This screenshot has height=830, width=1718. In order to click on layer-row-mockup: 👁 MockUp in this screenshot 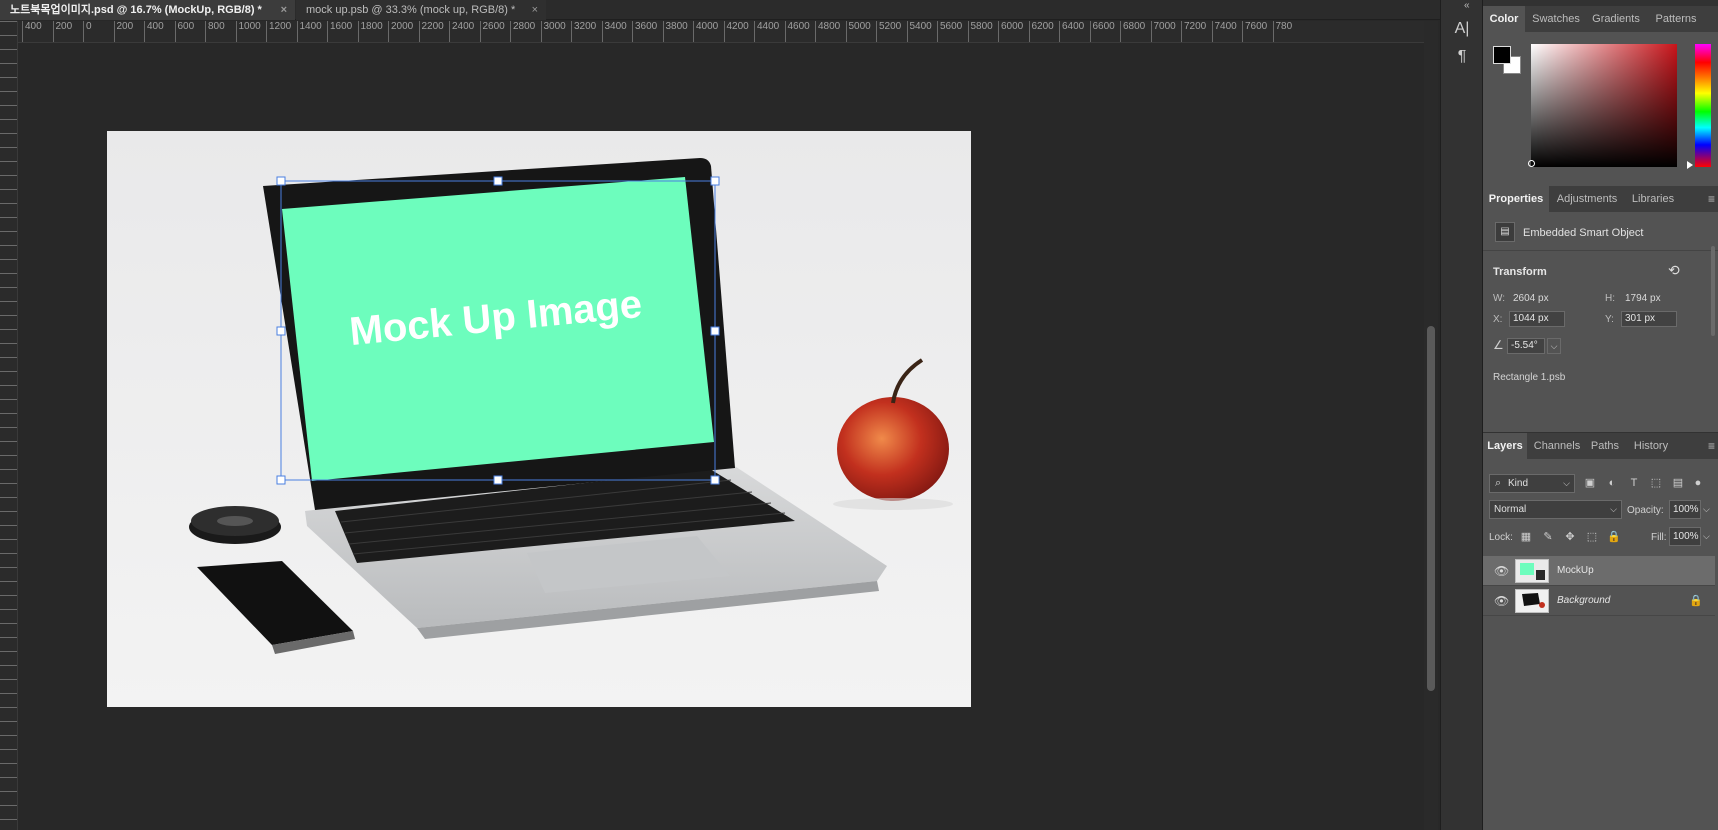, I will do `click(1599, 571)`.